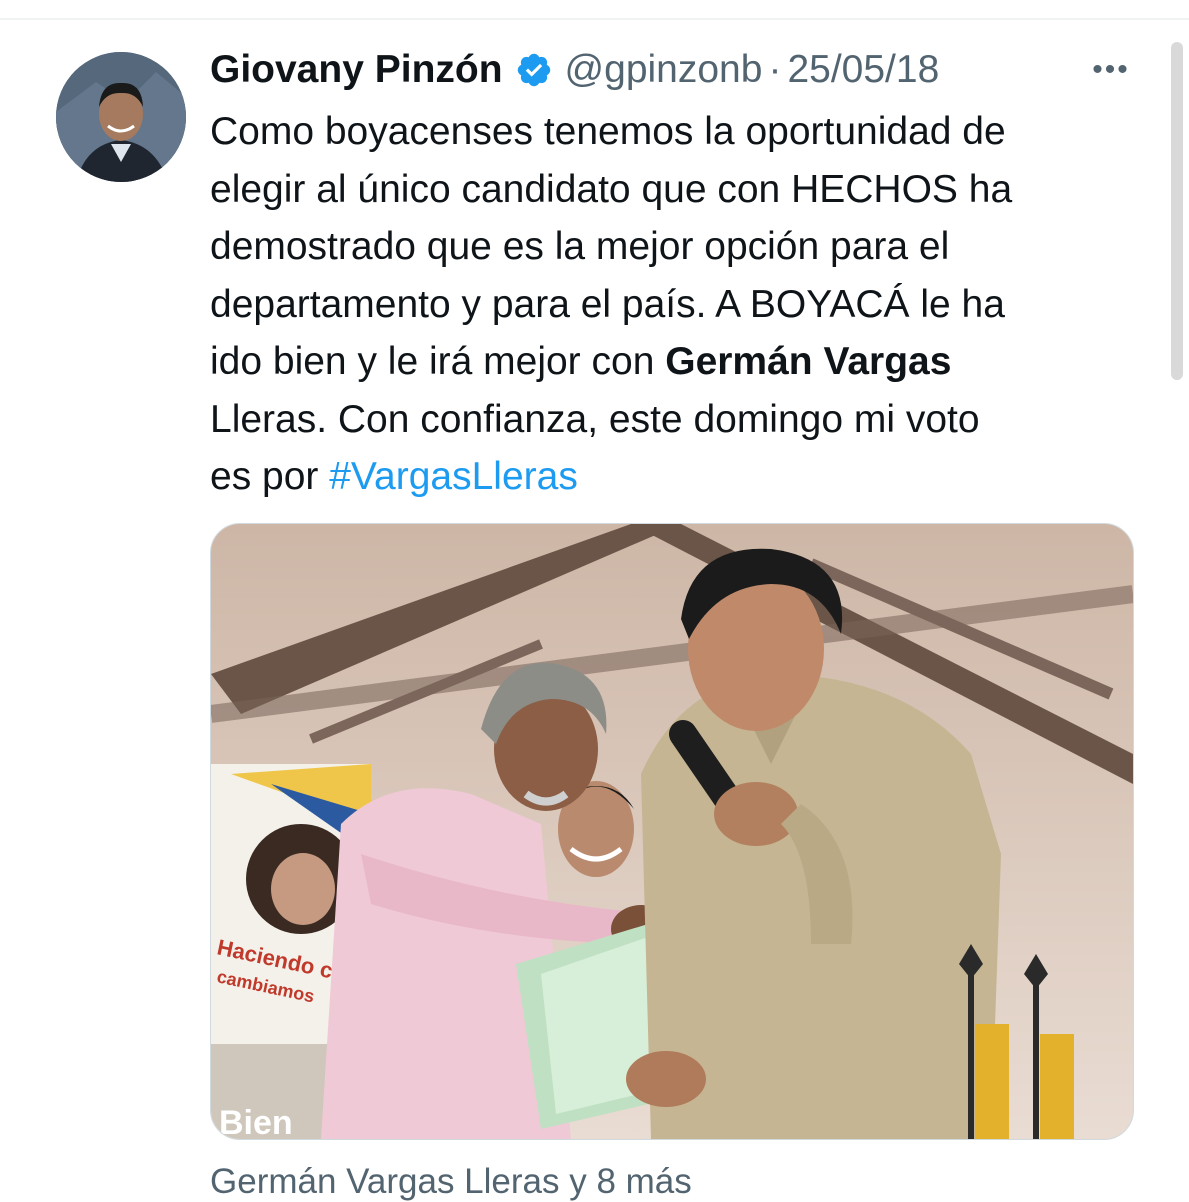 This screenshot has height=1202, width=1189. I want to click on author-avatar, so click(121, 117).